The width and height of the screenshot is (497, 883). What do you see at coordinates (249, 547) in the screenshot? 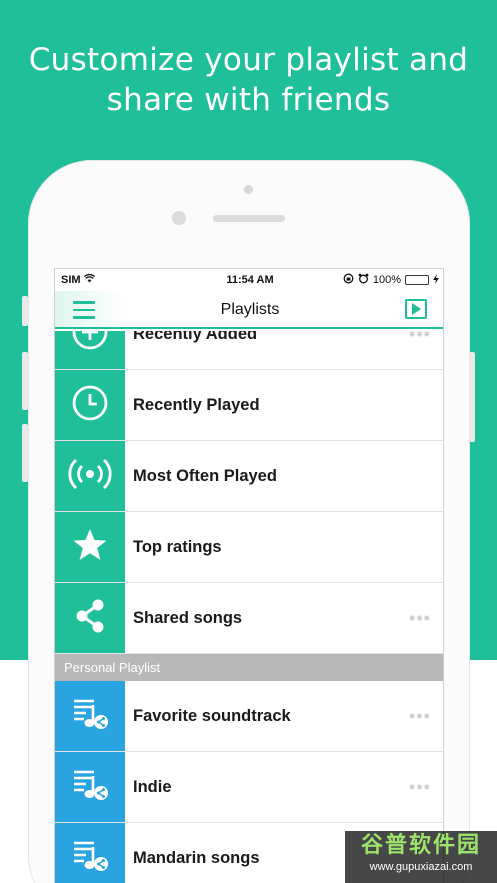
I see `list-item: Top ratings` at bounding box center [249, 547].